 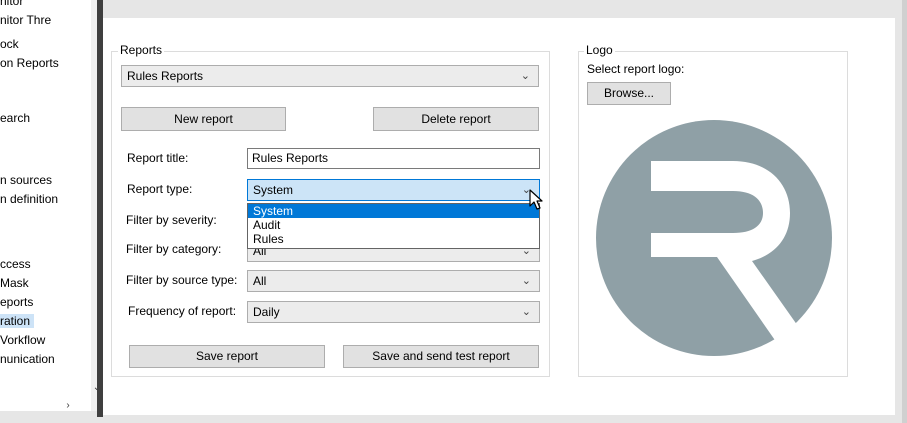 What do you see at coordinates (260, 281) in the screenshot?
I see `source-type-filter-value: All` at bounding box center [260, 281].